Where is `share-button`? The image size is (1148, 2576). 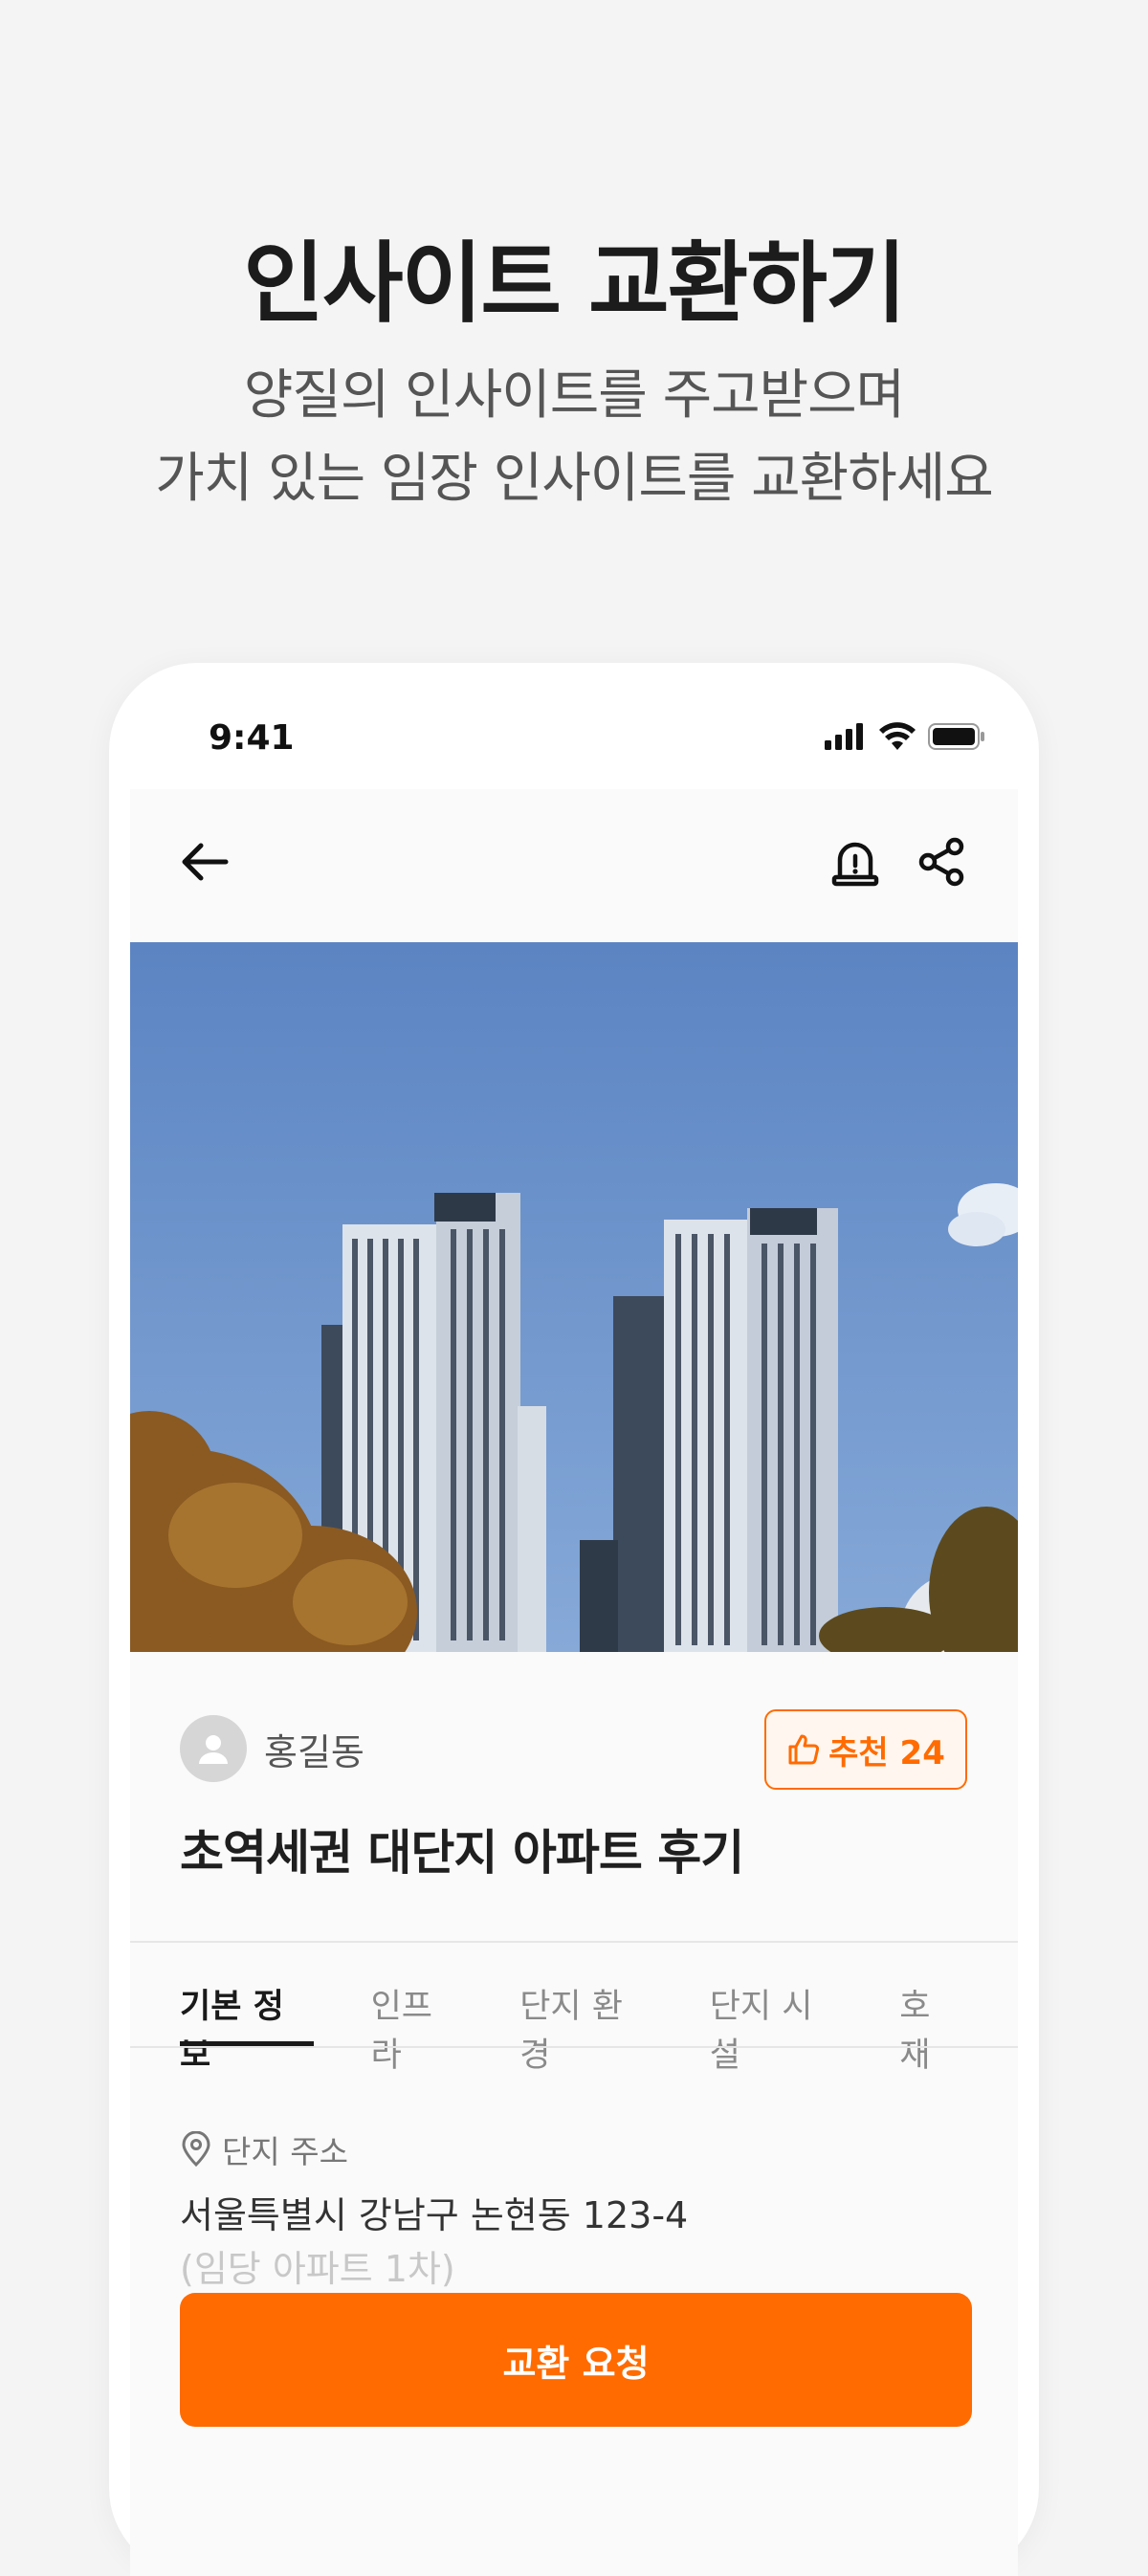 share-button is located at coordinates (942, 862).